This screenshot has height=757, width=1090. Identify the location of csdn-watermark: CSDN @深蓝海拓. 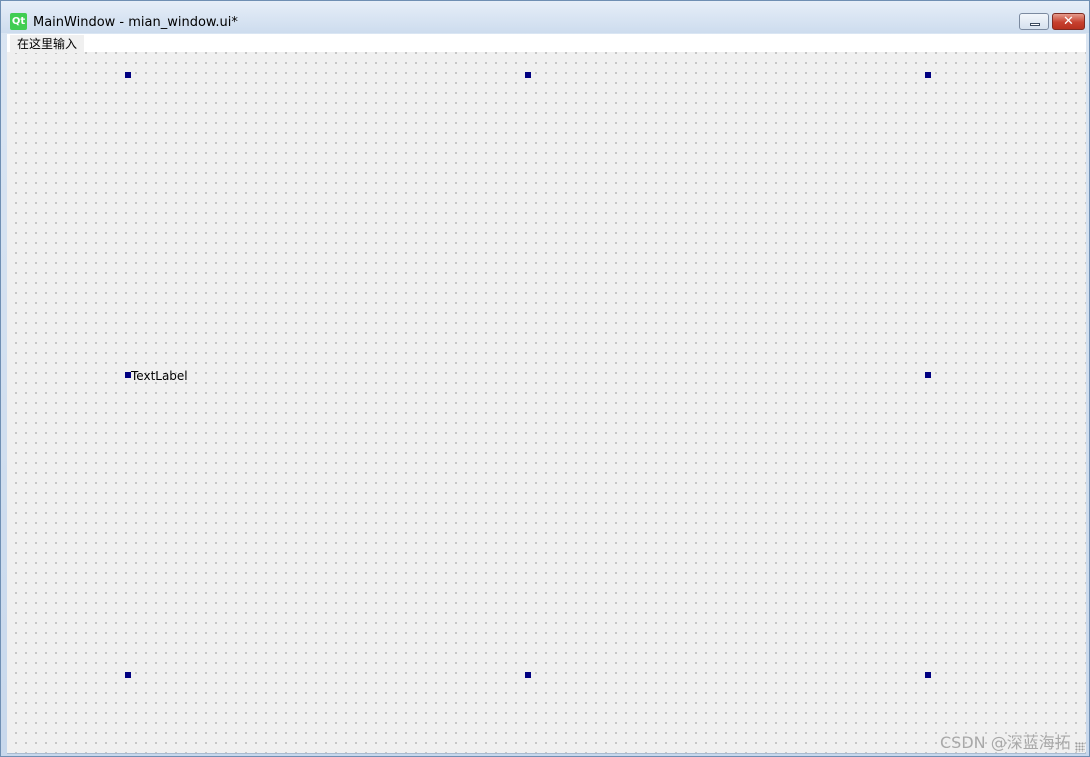
(1005, 742).